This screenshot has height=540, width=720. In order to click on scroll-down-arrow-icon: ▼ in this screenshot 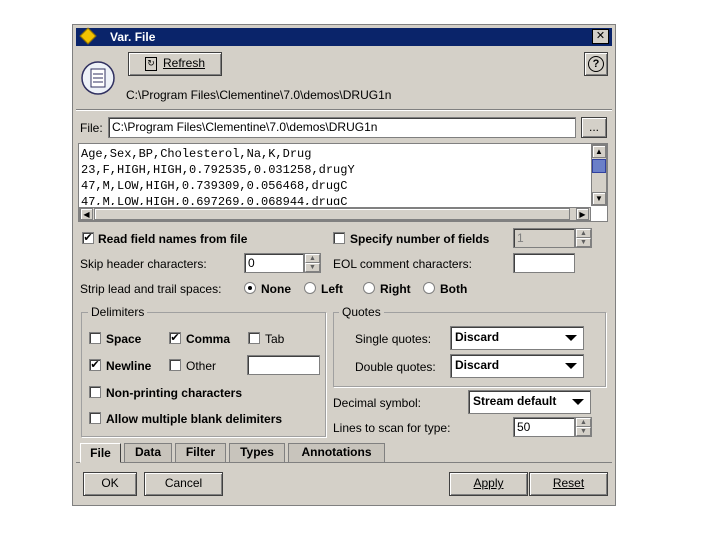, I will do `click(599, 198)`.